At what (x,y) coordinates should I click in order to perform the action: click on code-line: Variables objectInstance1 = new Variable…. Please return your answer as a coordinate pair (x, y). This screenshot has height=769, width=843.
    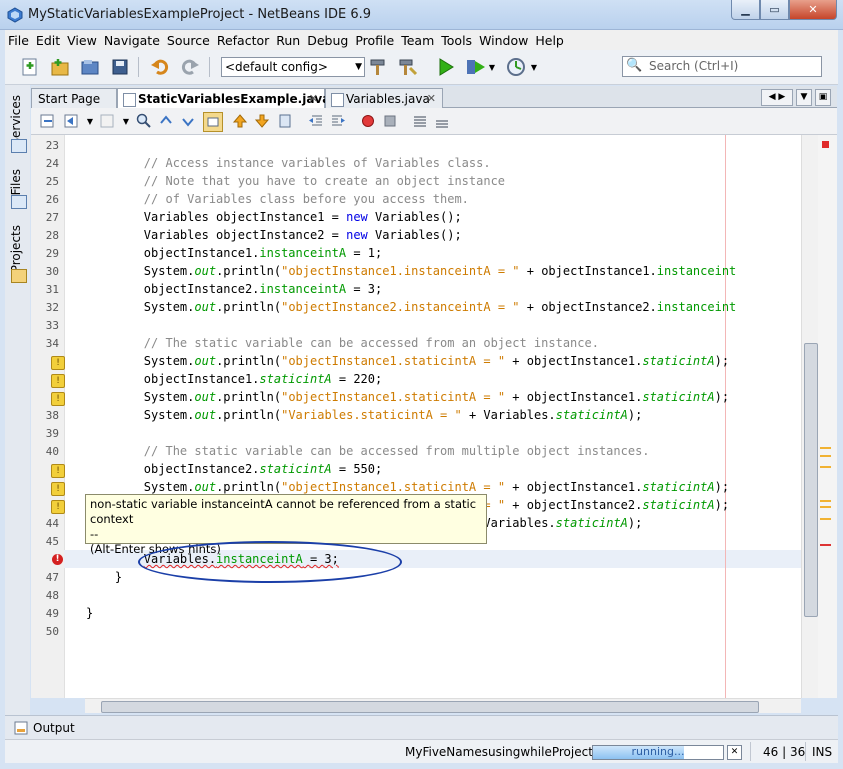
    Looking at the image, I should click on (274, 217).